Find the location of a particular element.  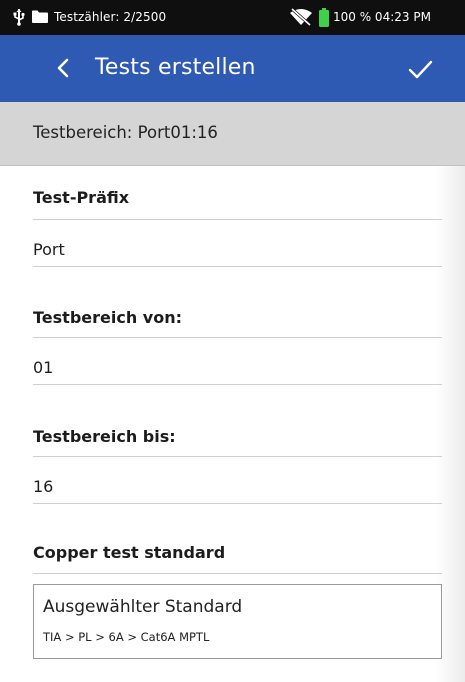

range-from-input: 01 is located at coordinates (43, 367).